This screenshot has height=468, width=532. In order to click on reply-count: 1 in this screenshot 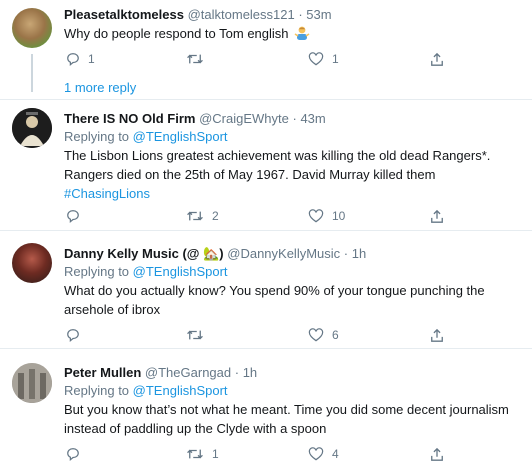, I will do `click(91, 59)`.